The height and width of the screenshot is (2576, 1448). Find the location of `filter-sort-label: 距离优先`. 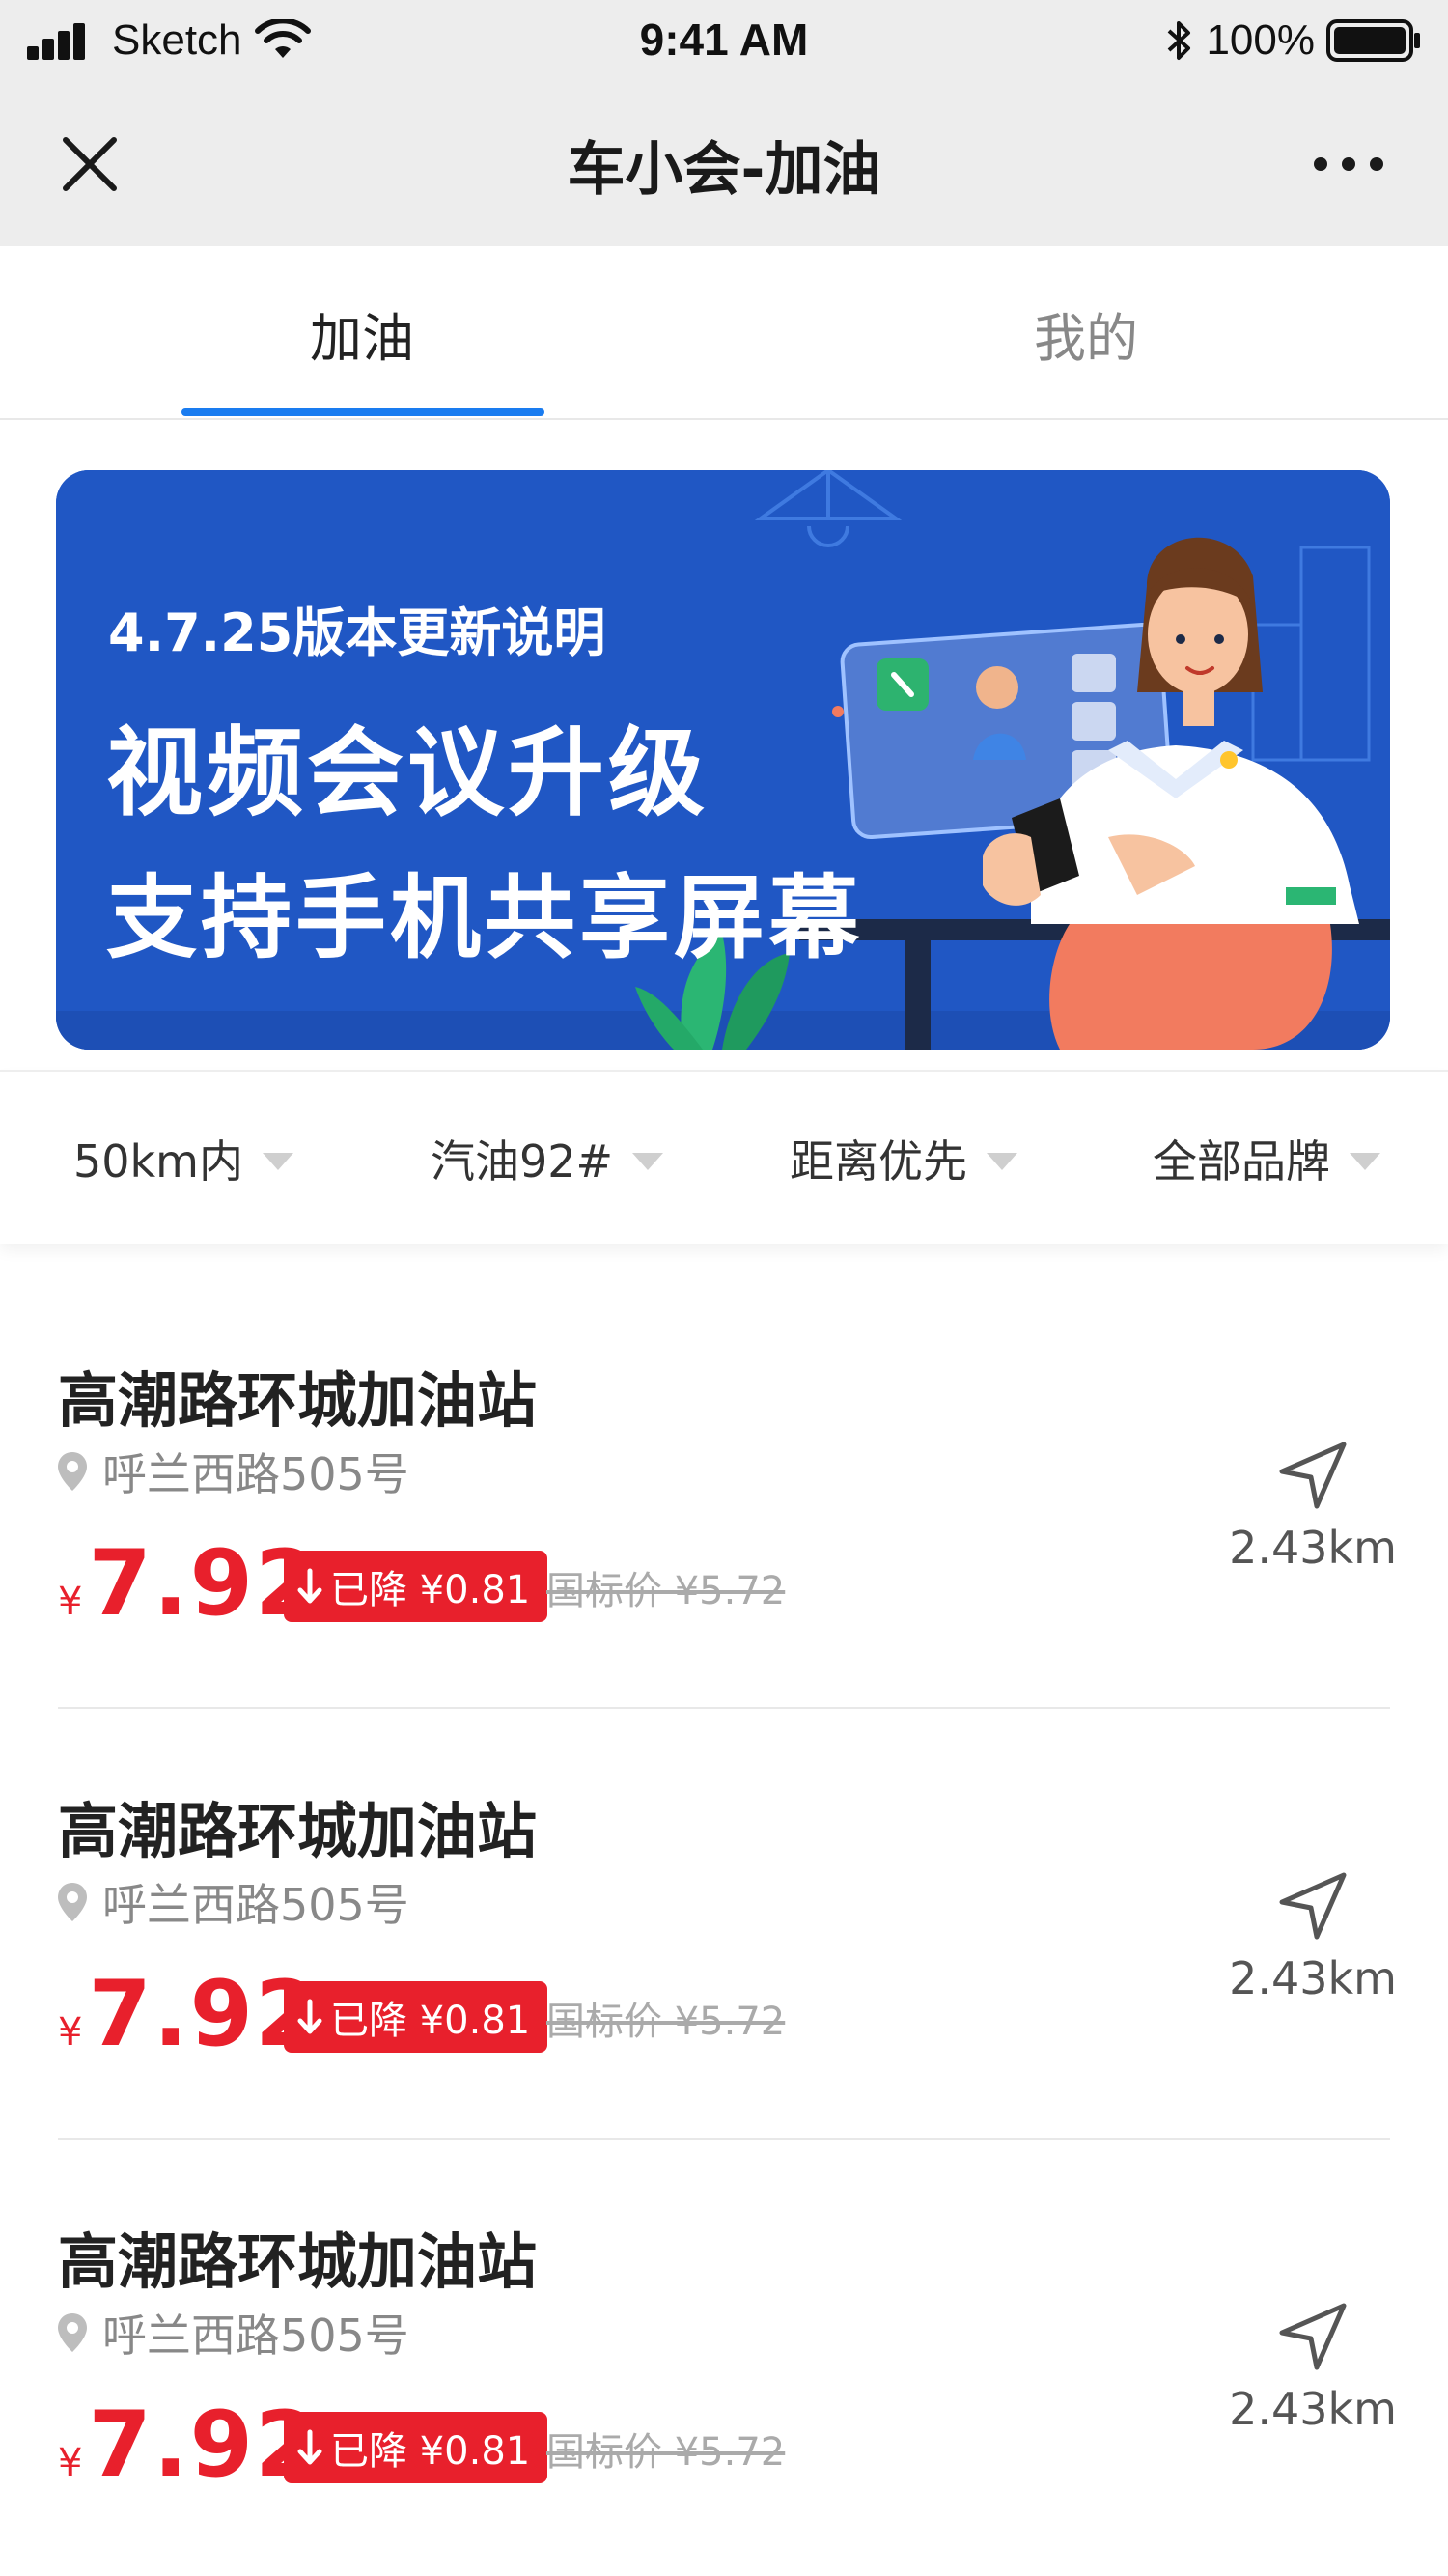

filter-sort-label: 距离优先 is located at coordinates (879, 1161).